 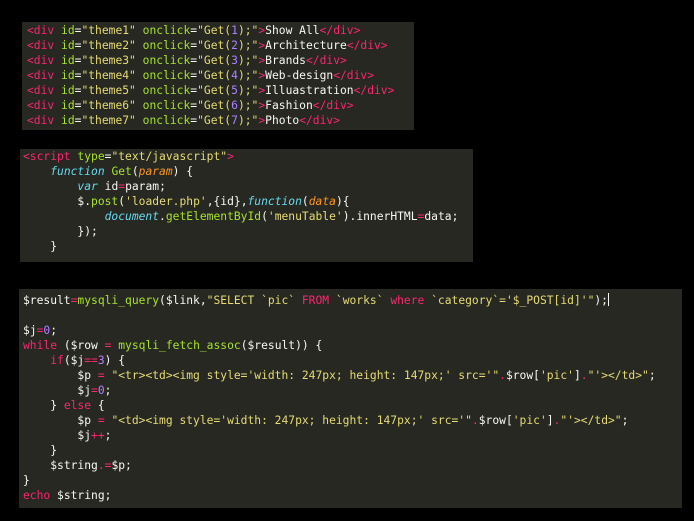 What do you see at coordinates (234, 30) in the screenshot?
I see `token: 1` at bounding box center [234, 30].